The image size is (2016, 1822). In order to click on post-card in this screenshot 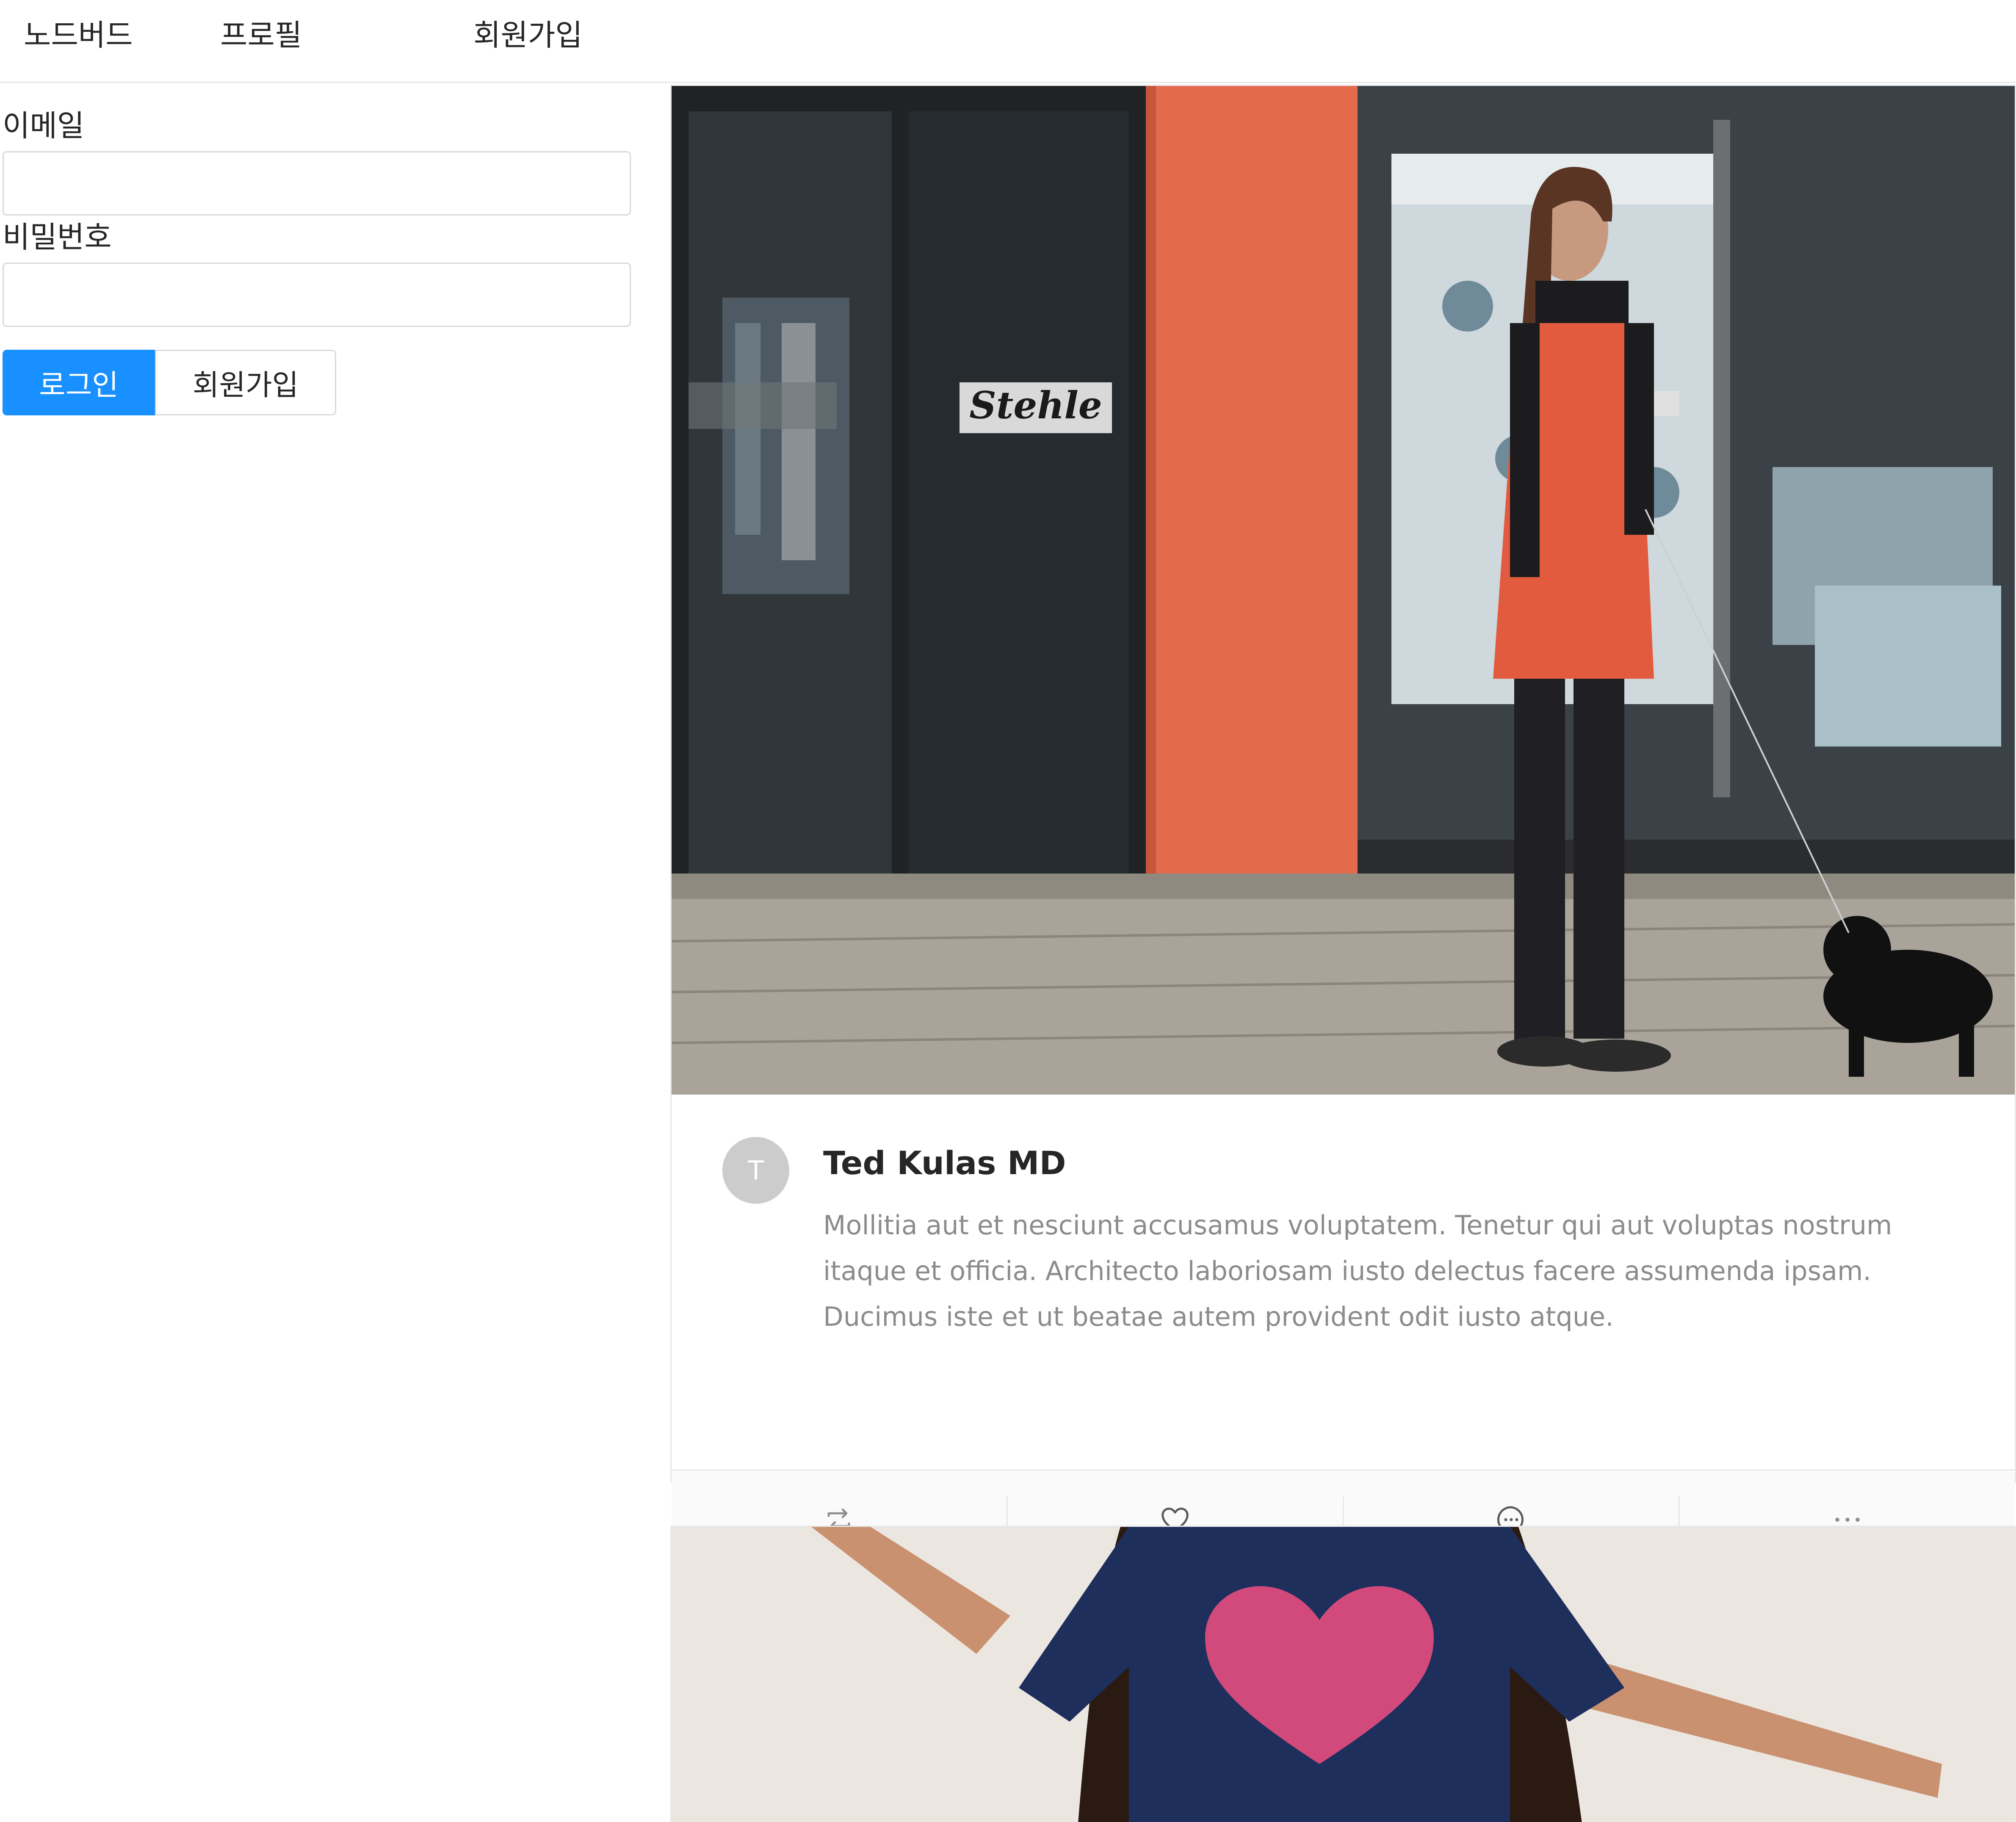, I will do `click(1343, 1674)`.